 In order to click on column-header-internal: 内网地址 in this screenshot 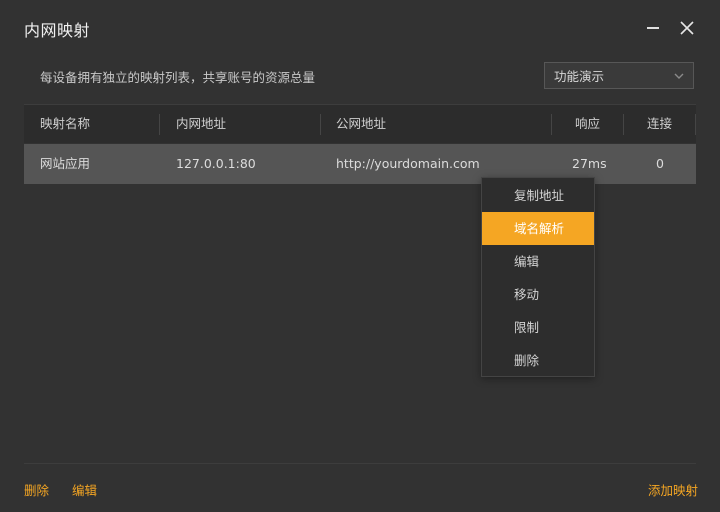, I will do `click(201, 124)`.